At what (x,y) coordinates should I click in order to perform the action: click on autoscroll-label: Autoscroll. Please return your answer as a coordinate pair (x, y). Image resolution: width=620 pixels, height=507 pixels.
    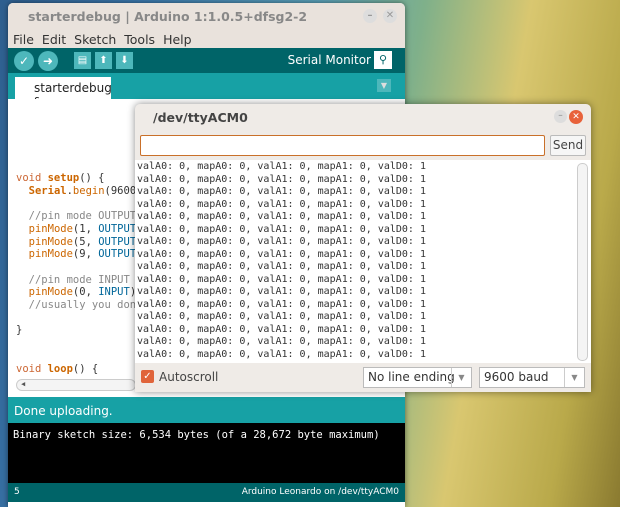
    Looking at the image, I should click on (189, 377).